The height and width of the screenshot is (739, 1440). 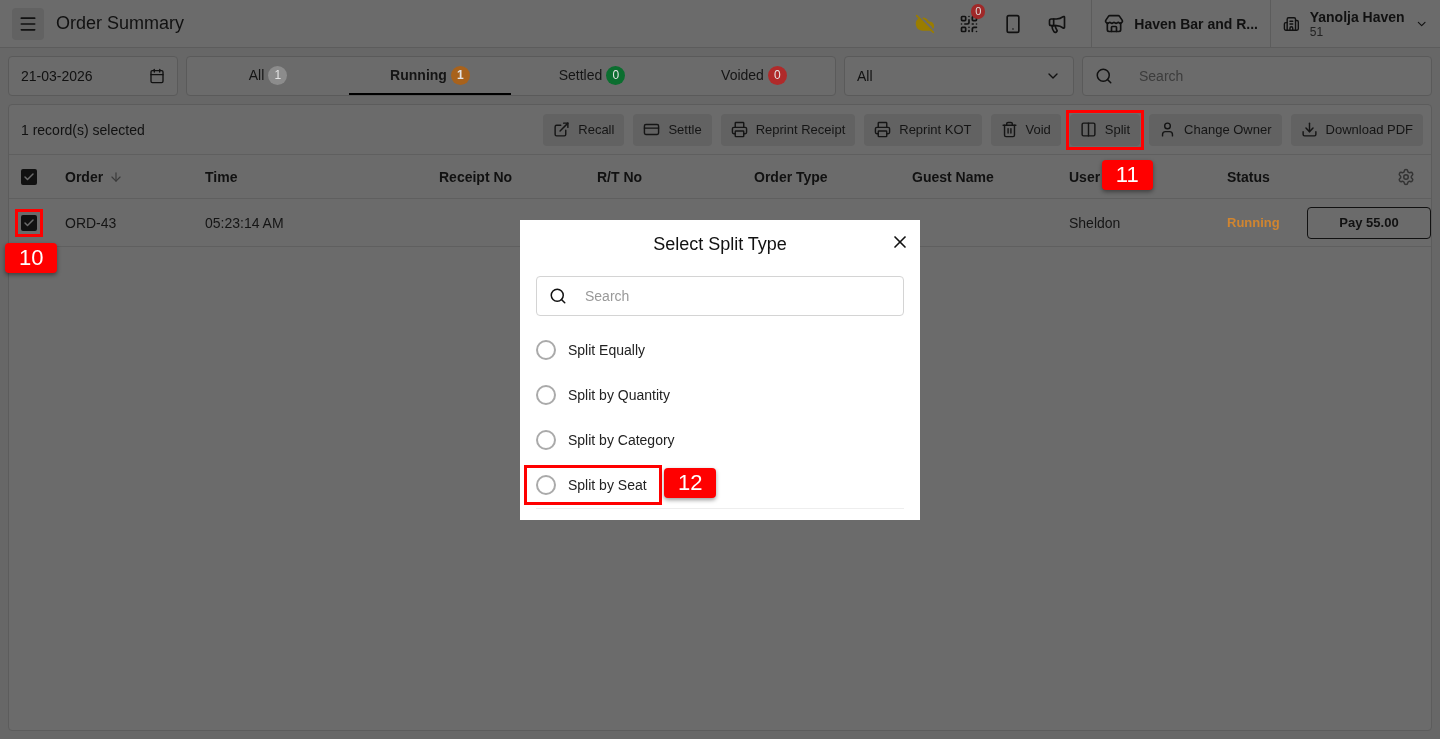 I want to click on split-option: Split by Quantity, so click(x=604, y=395).